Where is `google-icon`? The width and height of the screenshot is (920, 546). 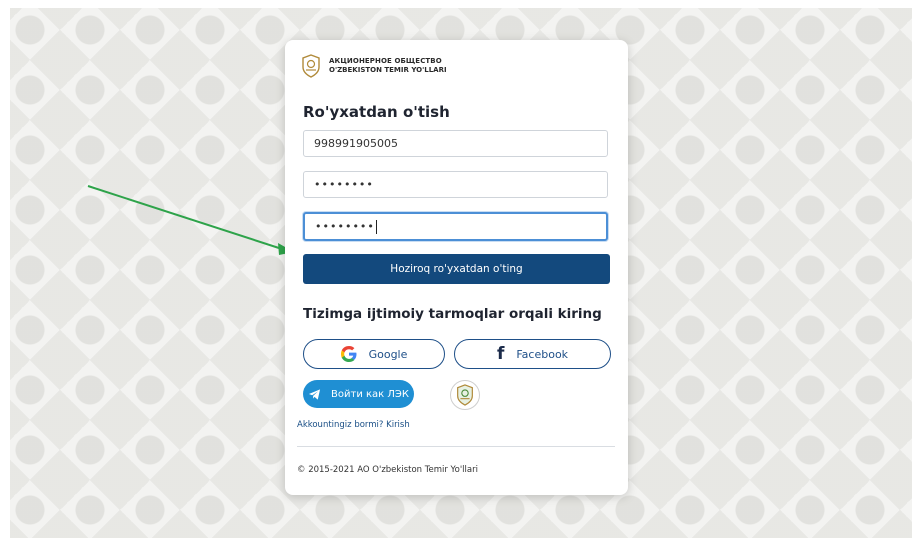
google-icon is located at coordinates (348, 354).